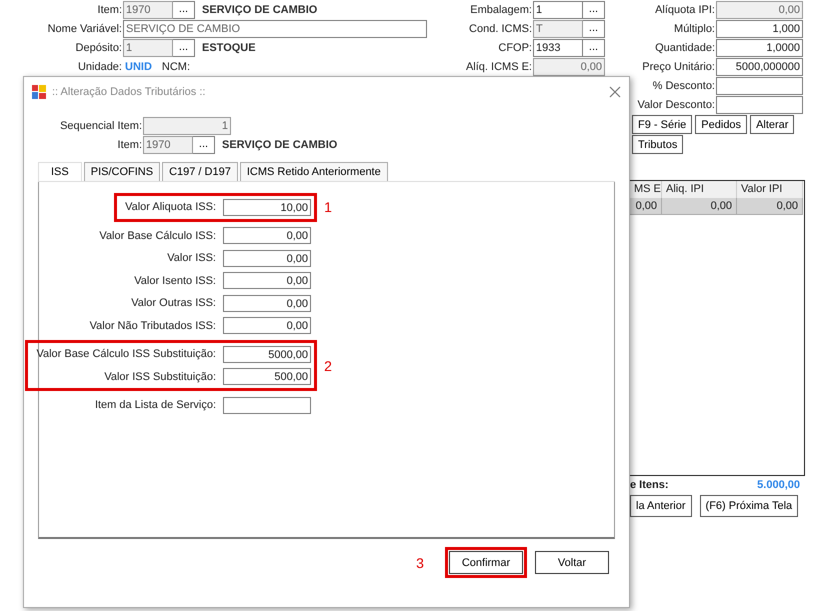  I want to click on field-label: Sequencial Item:, so click(101, 126).